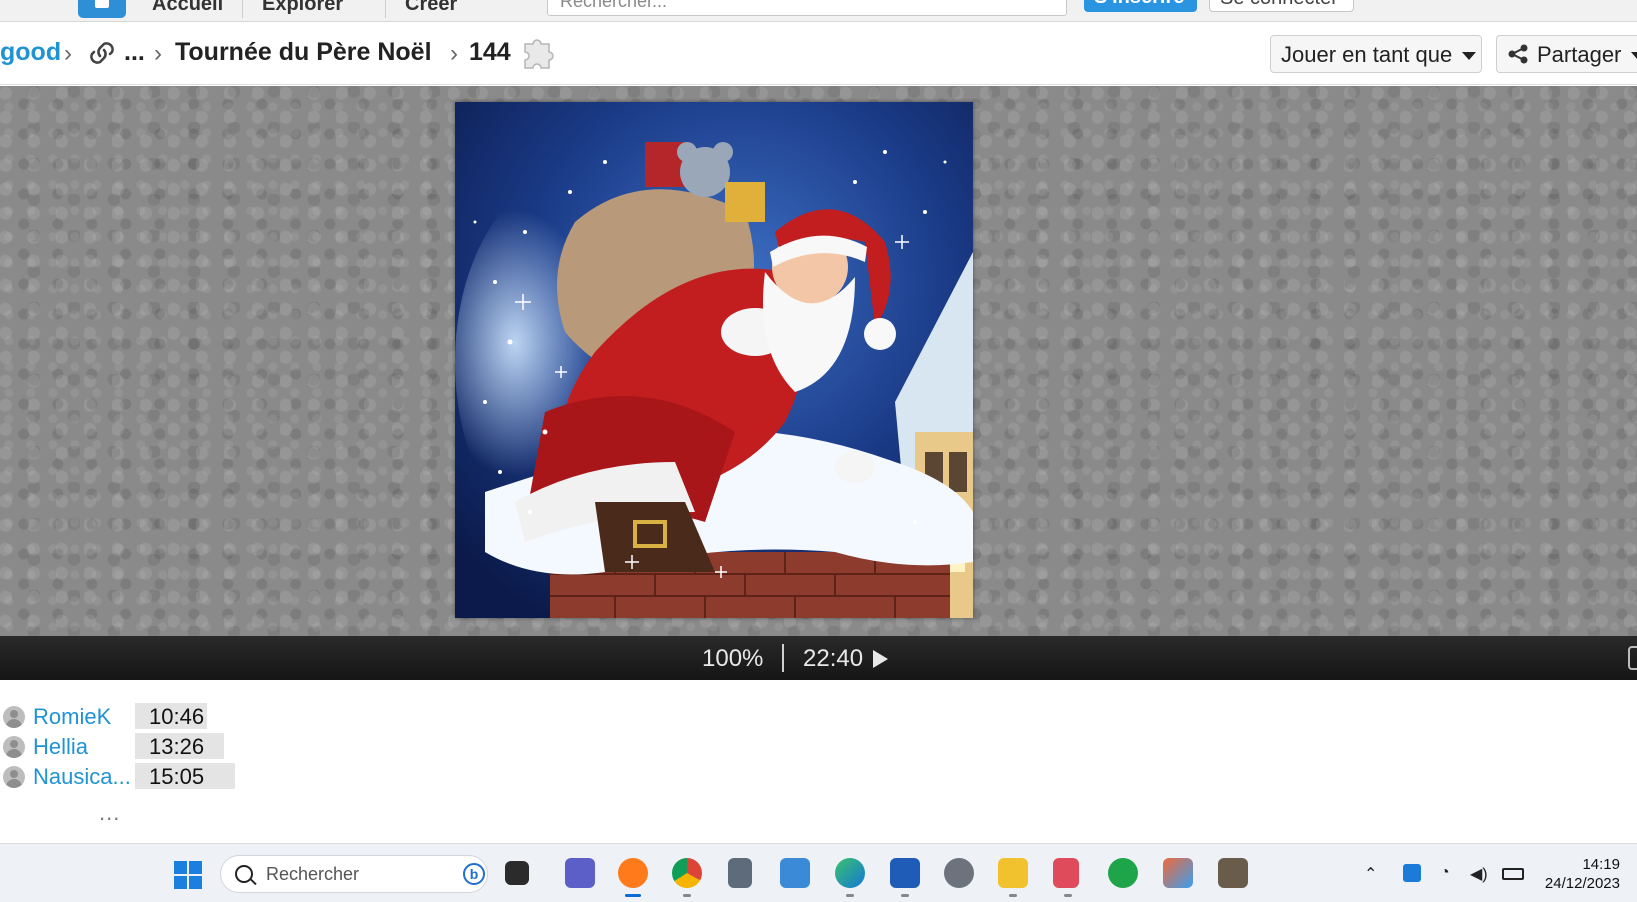 Image resolution: width=1637 pixels, height=902 pixels. Describe the element at coordinates (732, 659) in the screenshot. I see `zoom-level: 100%` at that location.